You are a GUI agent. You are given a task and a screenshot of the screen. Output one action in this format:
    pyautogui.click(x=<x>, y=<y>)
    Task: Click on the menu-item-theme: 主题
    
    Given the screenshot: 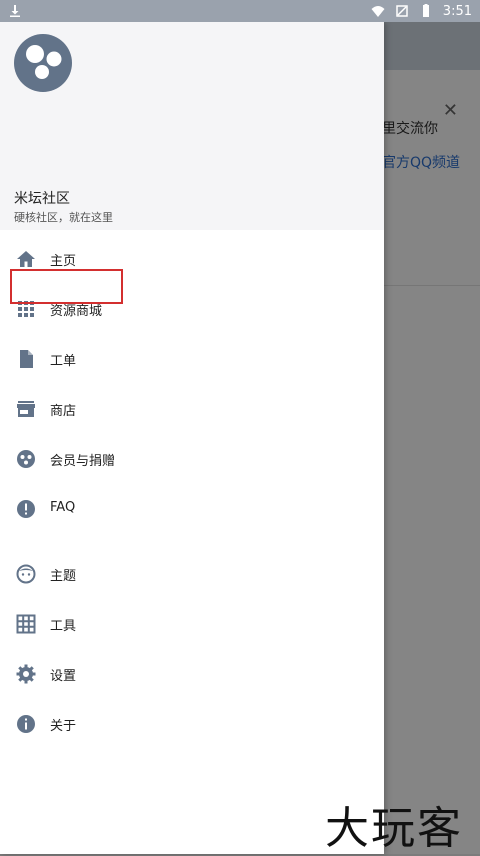 What is the action you would take?
    pyautogui.click(x=192, y=574)
    